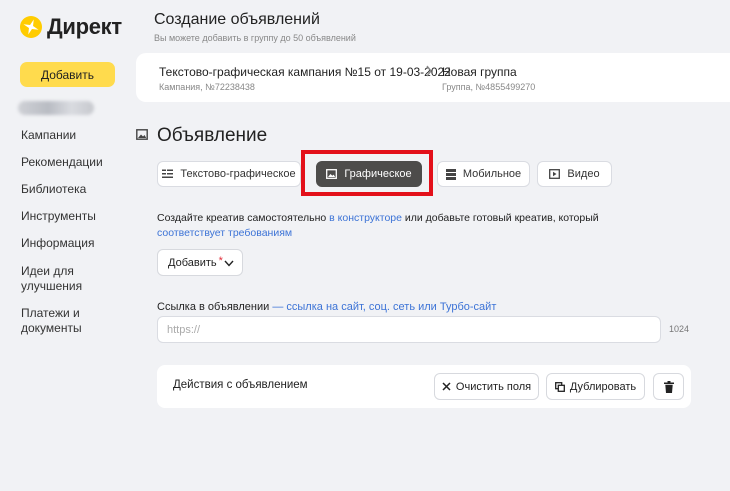  Describe the element at coordinates (500, 218) in the screenshot. I see `desc-text-middle: или добавьте готовый креатив, который` at that location.